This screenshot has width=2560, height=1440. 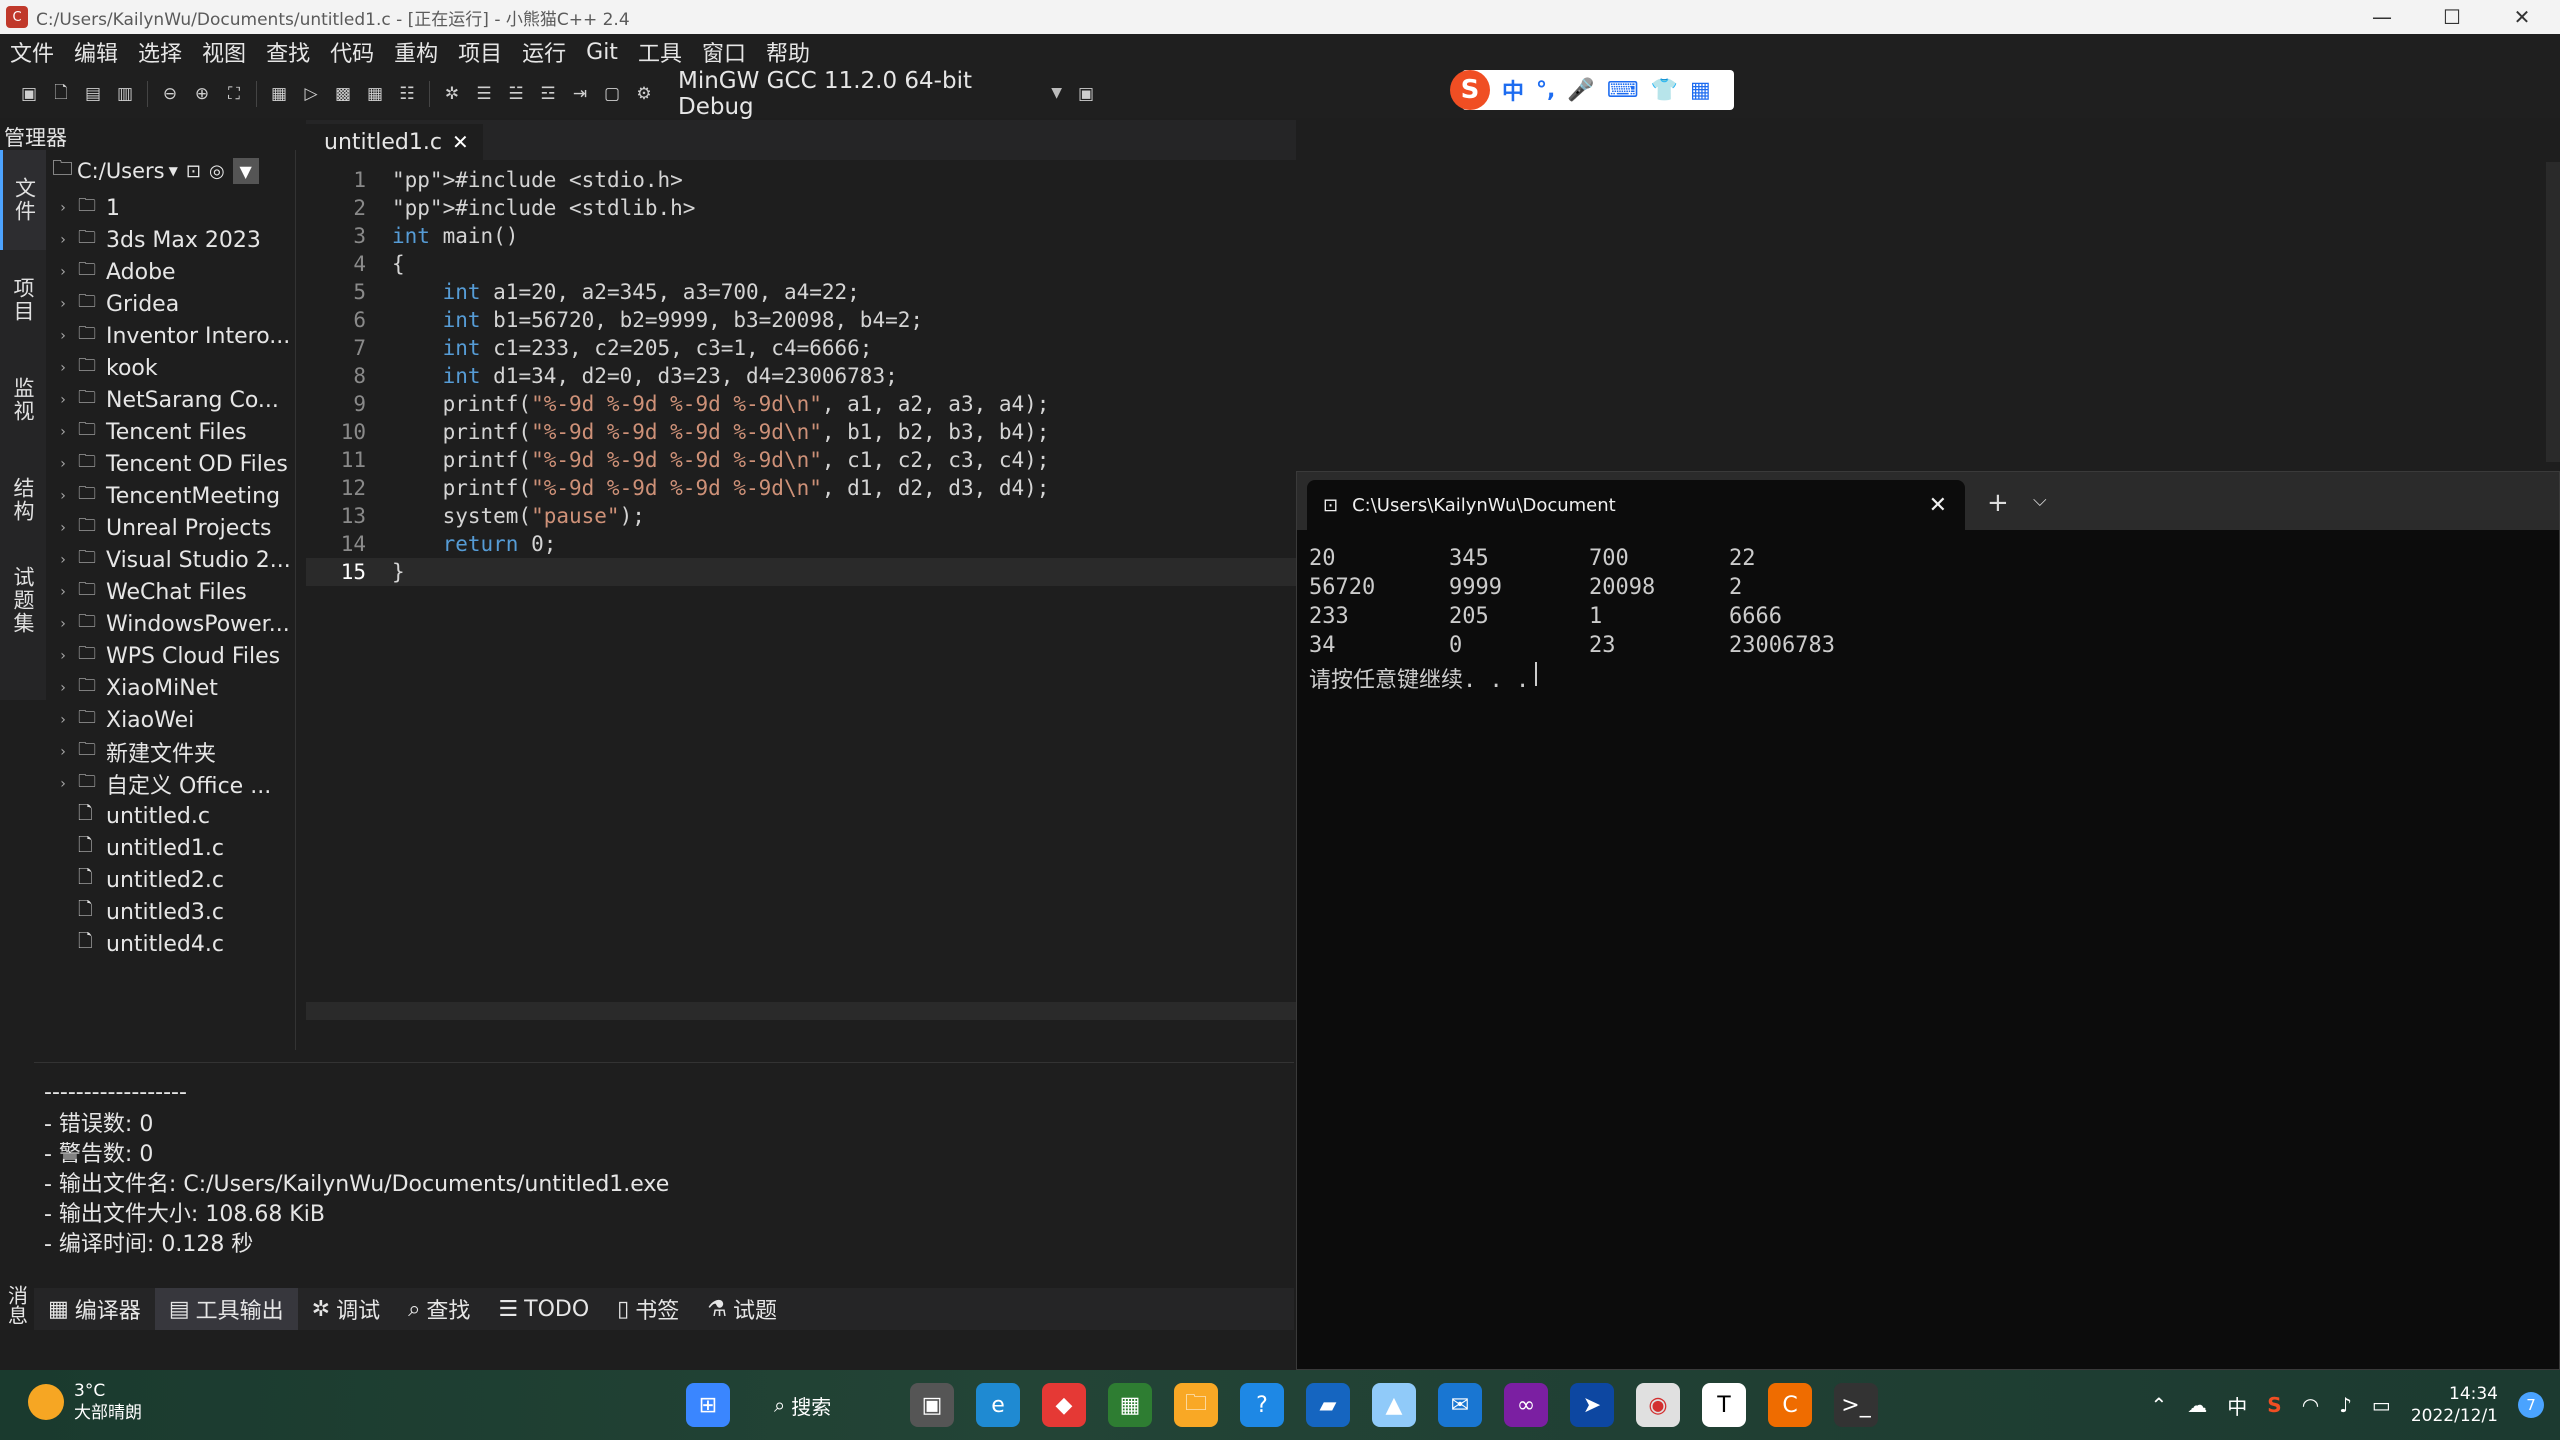 What do you see at coordinates (29, 94) in the screenshot?
I see `new-project-icon: ▣` at bounding box center [29, 94].